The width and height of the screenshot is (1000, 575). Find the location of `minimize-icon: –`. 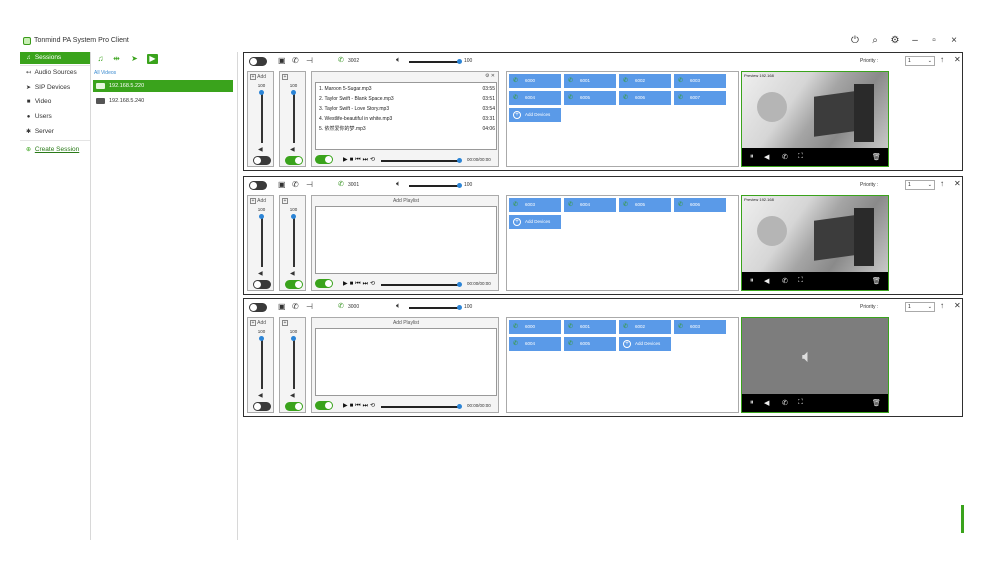

minimize-icon: – is located at coordinates (915, 41).